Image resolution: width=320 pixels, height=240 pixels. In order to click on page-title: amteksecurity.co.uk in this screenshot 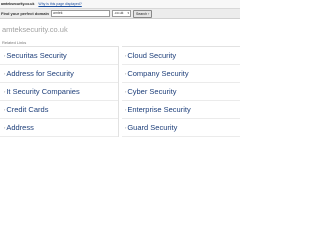, I will do `click(35, 29)`.